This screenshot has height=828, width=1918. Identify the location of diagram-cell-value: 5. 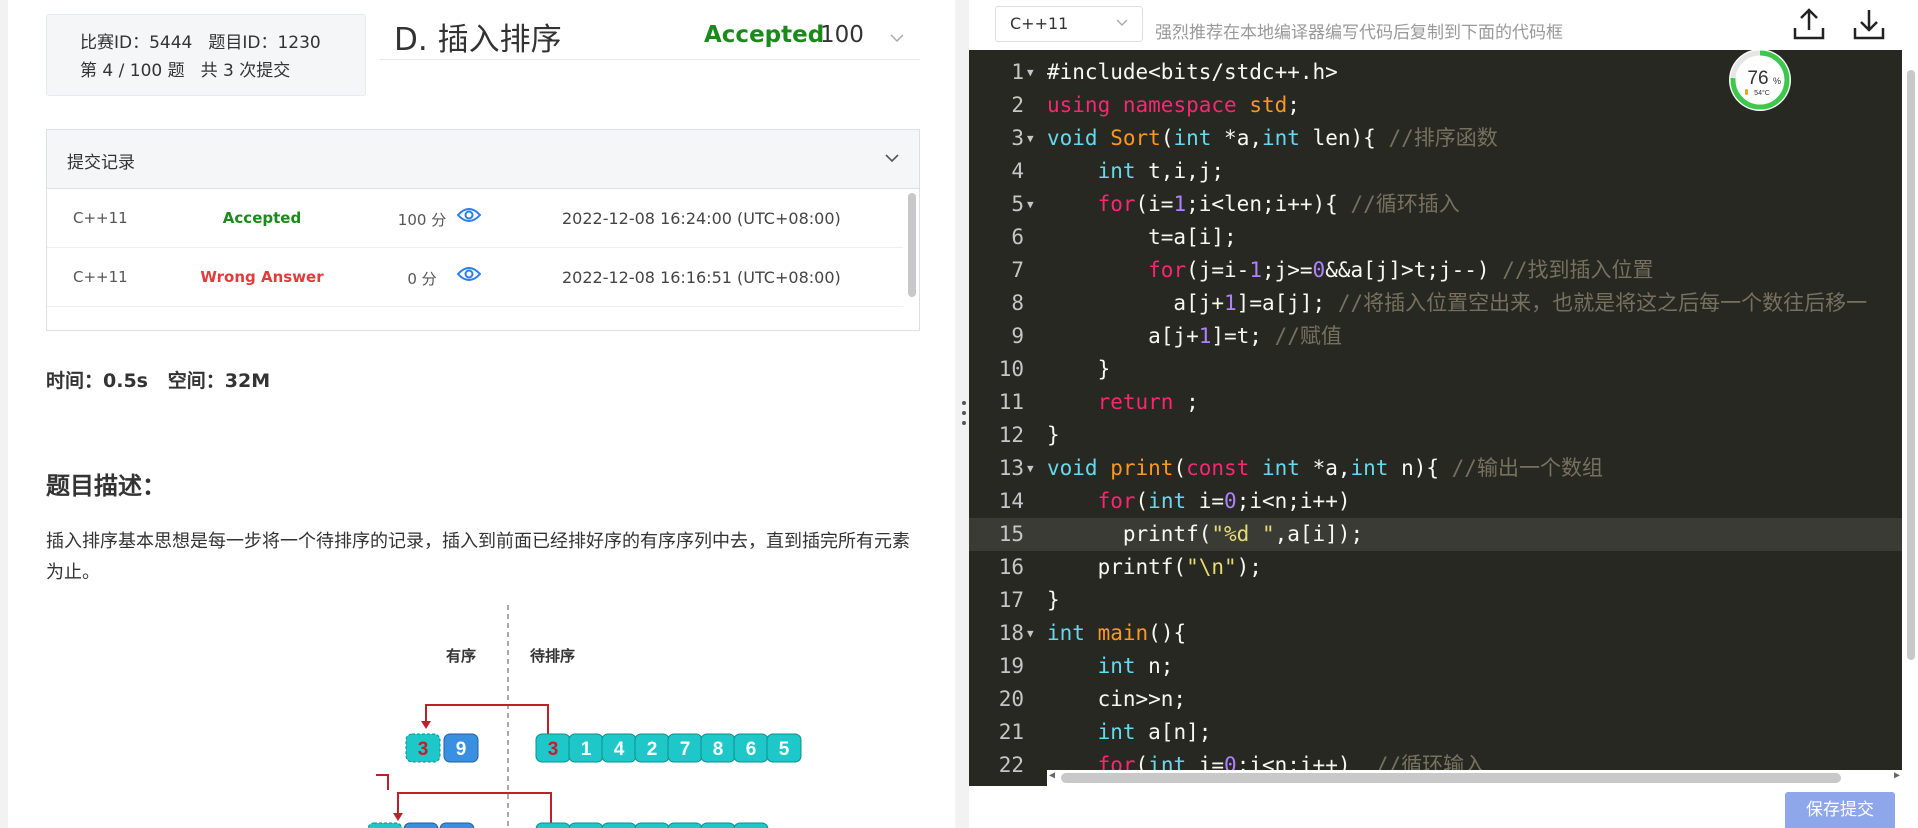
(784, 749).